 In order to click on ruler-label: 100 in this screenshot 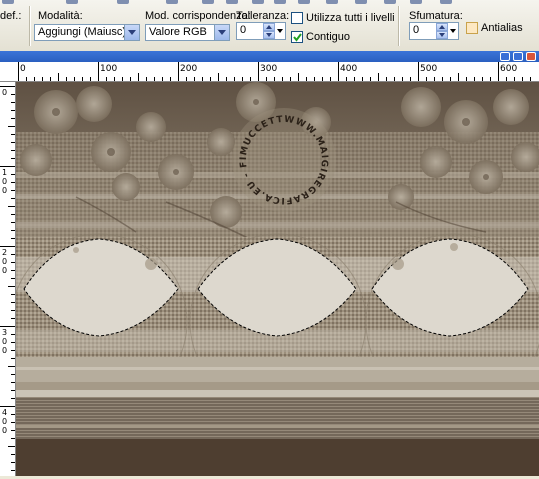, I will do `click(5, 181)`.